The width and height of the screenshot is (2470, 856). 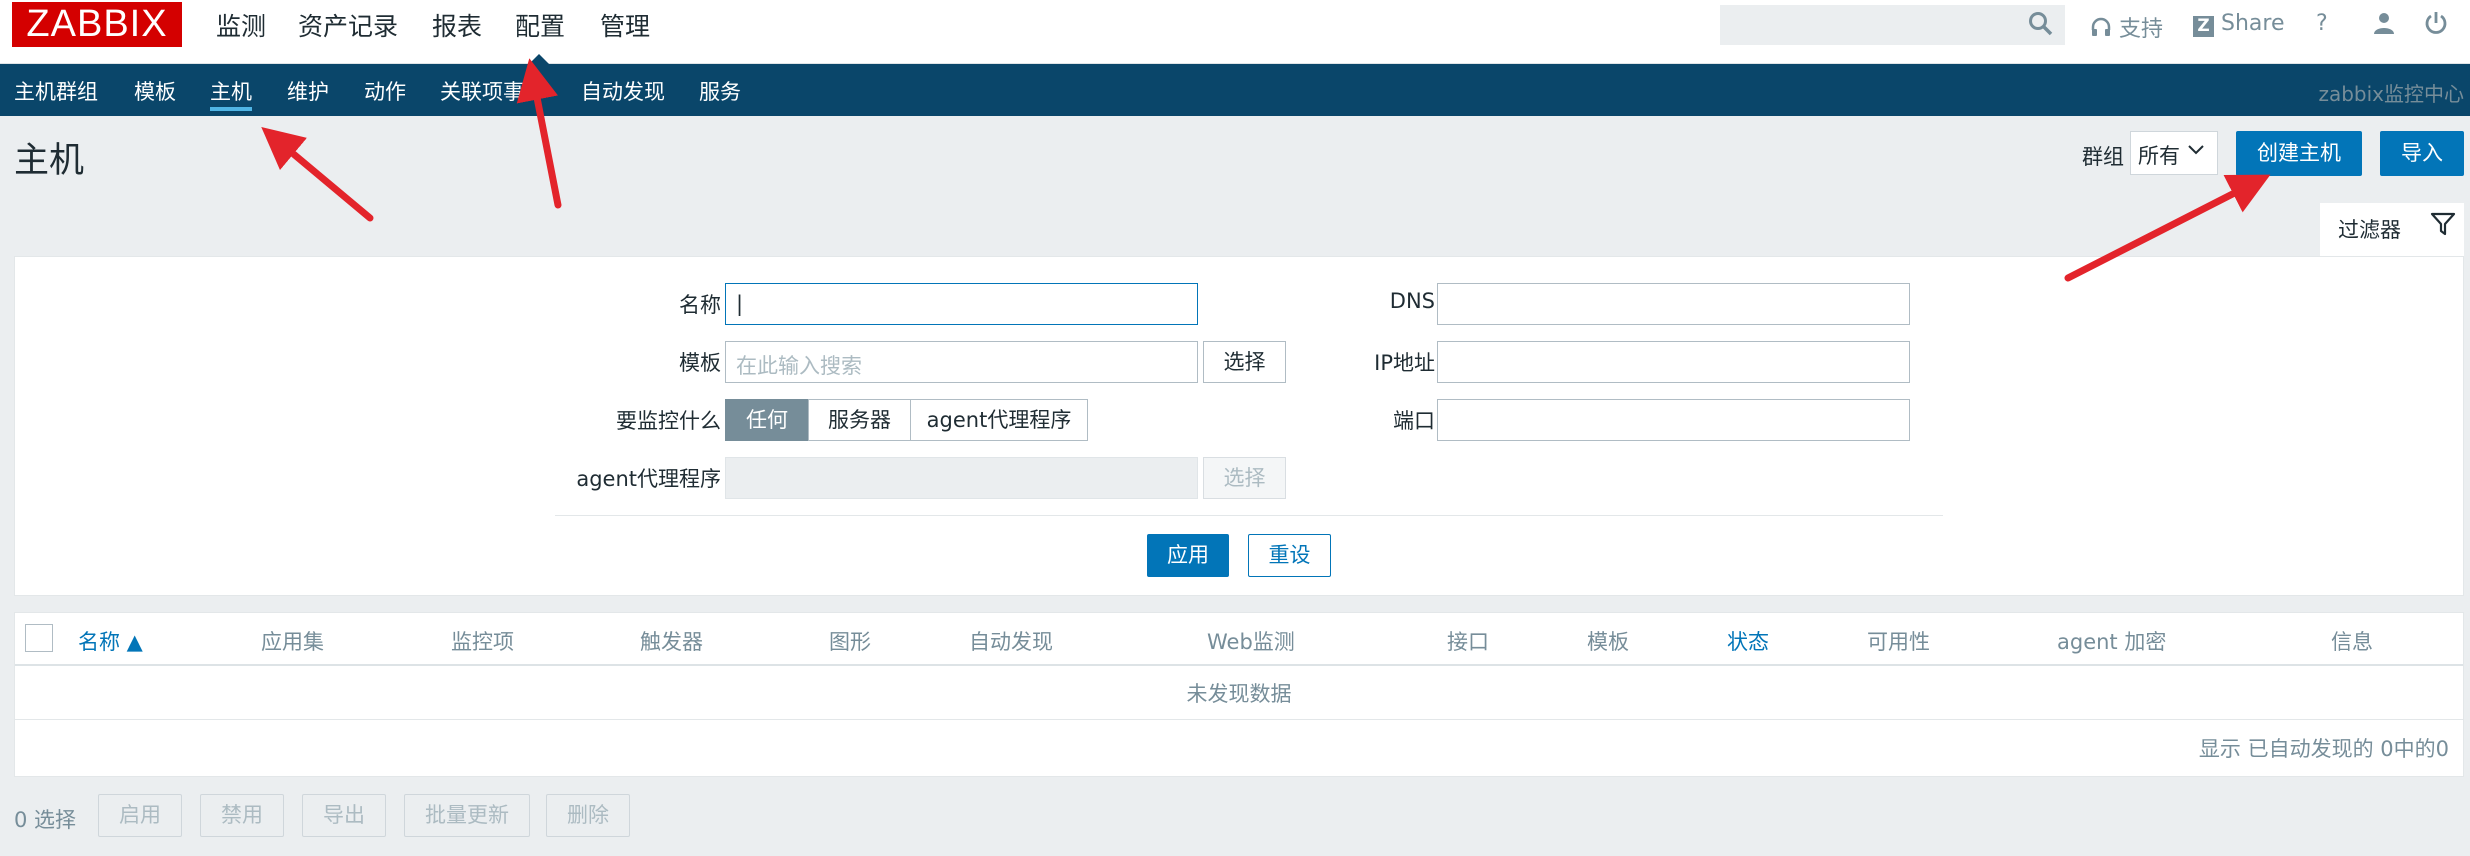 I want to click on template-select-button: 选择, so click(x=1244, y=362).